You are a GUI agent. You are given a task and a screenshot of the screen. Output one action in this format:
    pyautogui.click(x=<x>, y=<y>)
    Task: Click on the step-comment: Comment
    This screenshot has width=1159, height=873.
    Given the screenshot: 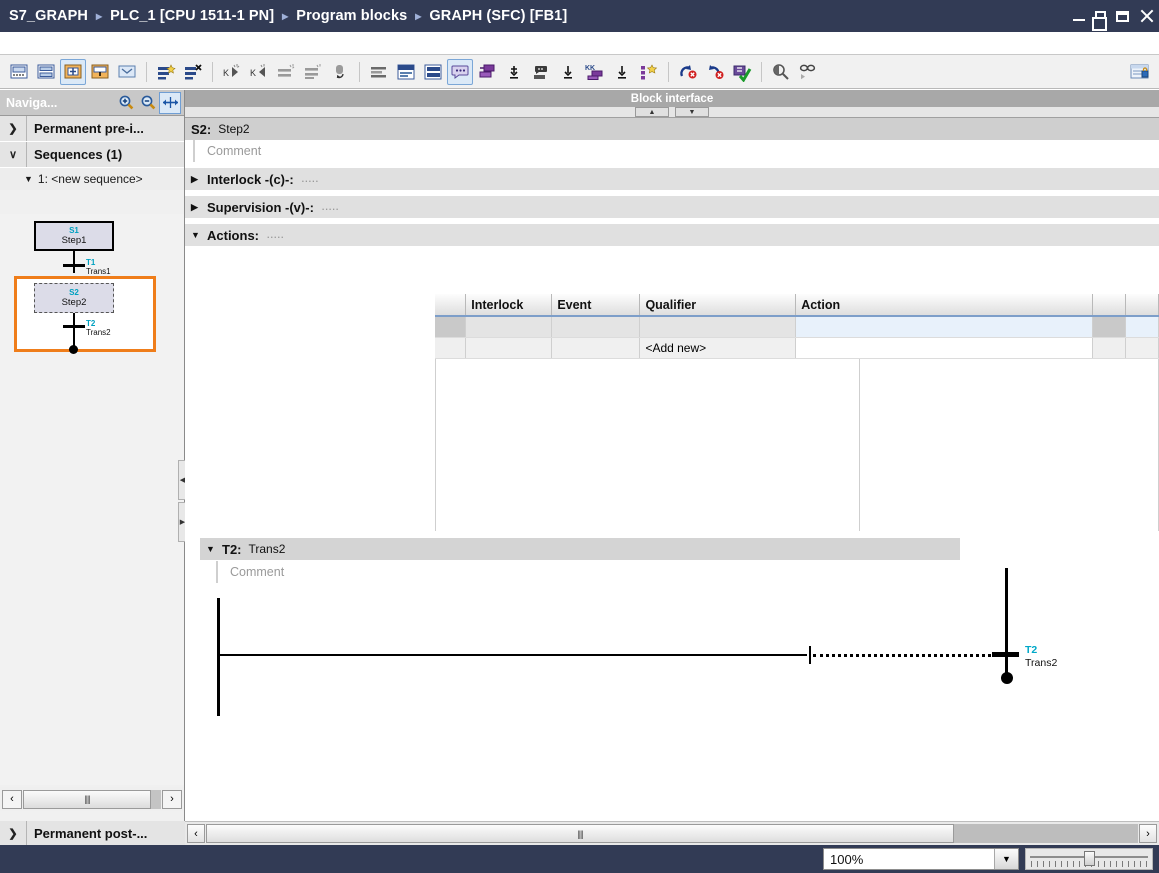 What is the action you would take?
    pyautogui.click(x=676, y=151)
    